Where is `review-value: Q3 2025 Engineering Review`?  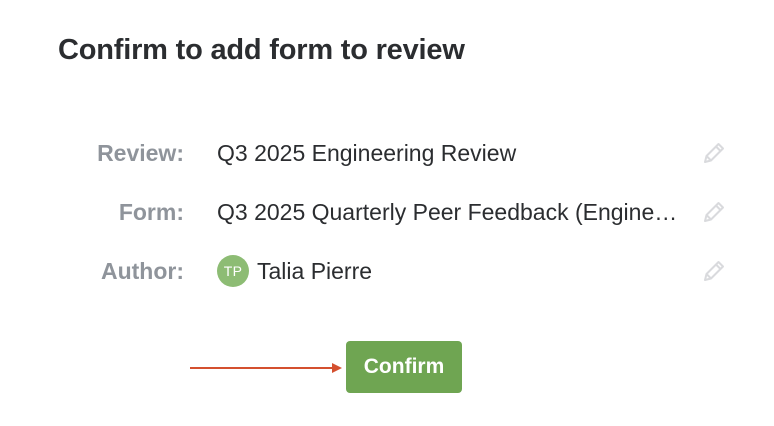
review-value: Q3 2025 Engineering Review is located at coordinates (367, 153).